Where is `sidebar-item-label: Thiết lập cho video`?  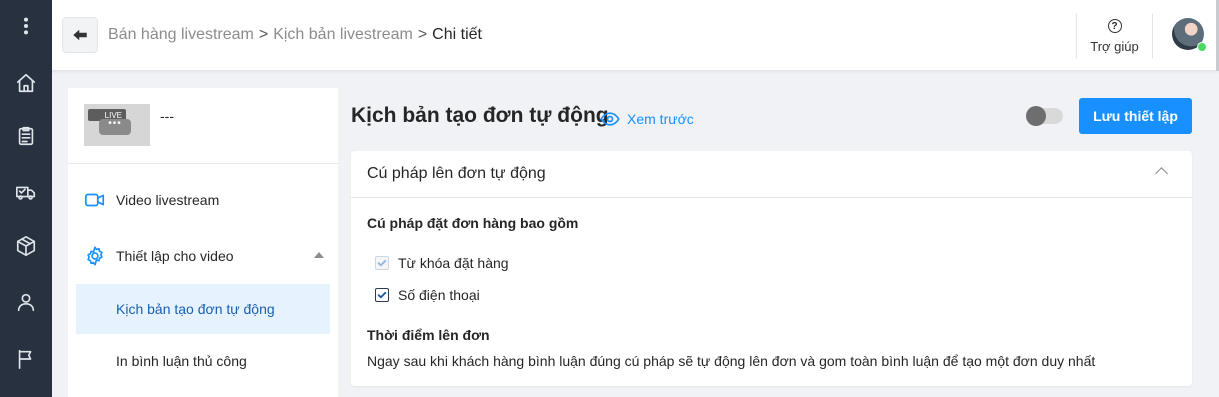 sidebar-item-label: Thiết lập cho video is located at coordinates (175, 256).